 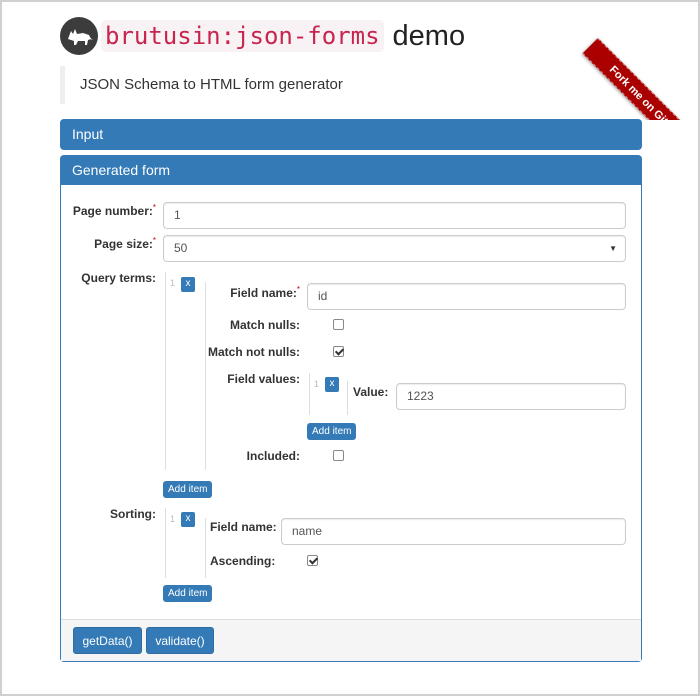 What do you see at coordinates (453, 531) in the screenshot?
I see `sorting-field-name-input: name` at bounding box center [453, 531].